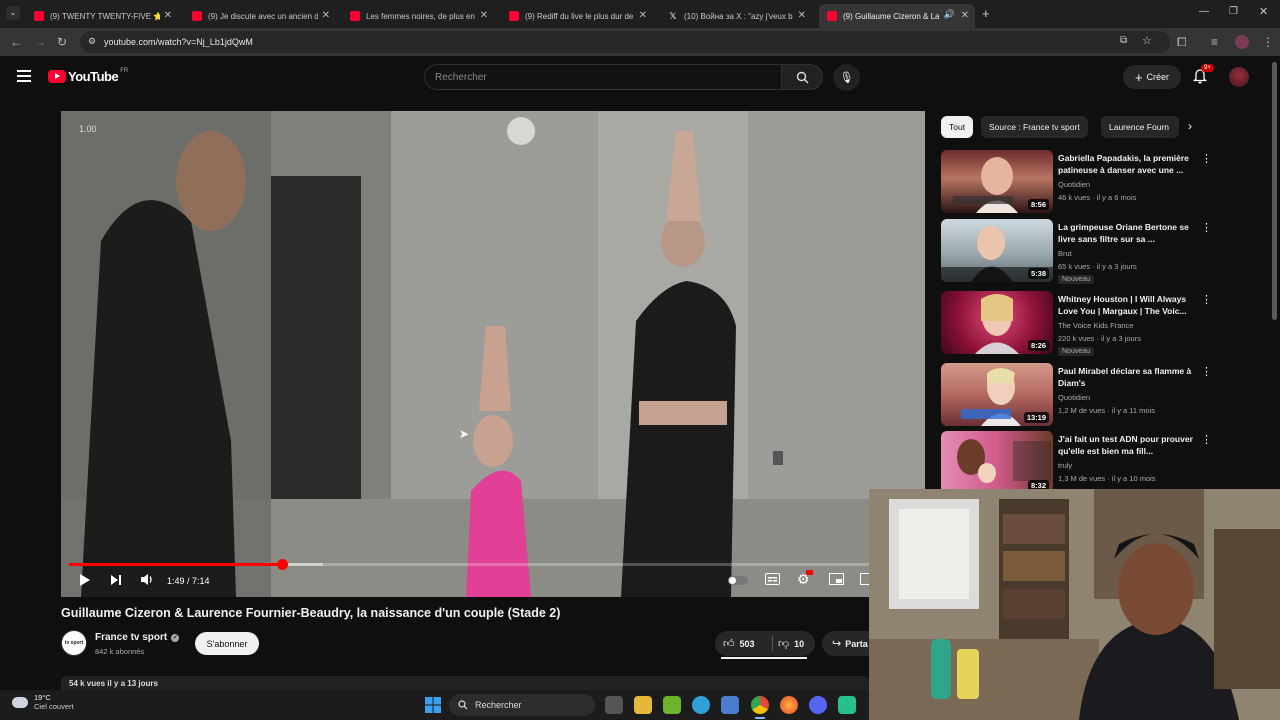 The width and height of the screenshot is (1280, 720). What do you see at coordinates (730, 705) in the screenshot?
I see `store-icon` at bounding box center [730, 705].